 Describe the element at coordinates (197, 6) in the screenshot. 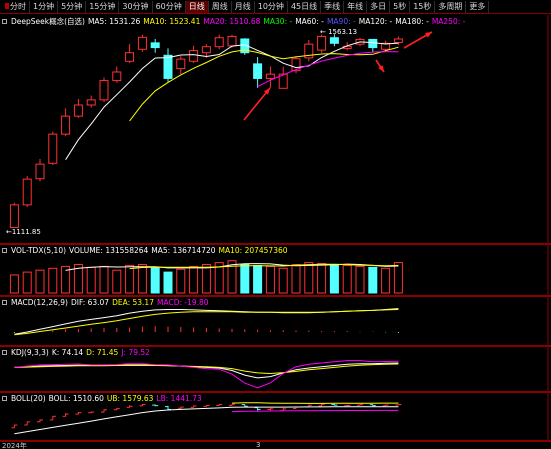

I see `period-button: 日线` at that location.